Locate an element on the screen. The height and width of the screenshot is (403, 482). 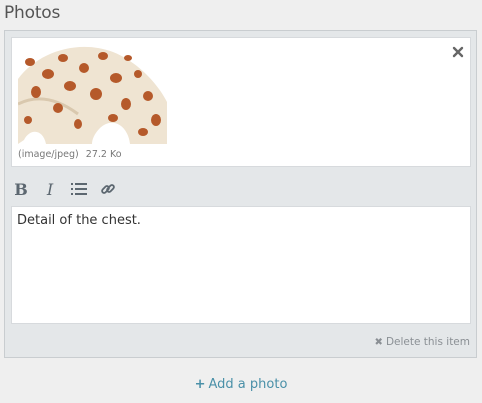
bold-button: B is located at coordinates (21, 189).